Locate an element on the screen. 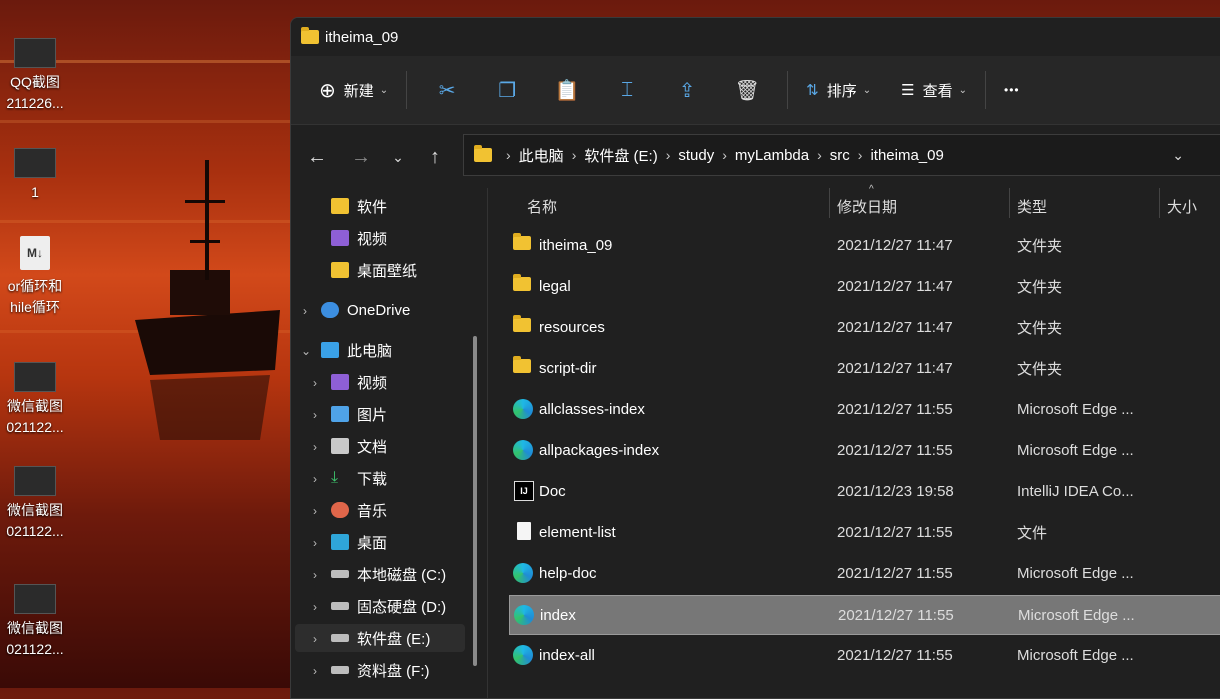  arrow-left-icon: ← is located at coordinates (317, 156).